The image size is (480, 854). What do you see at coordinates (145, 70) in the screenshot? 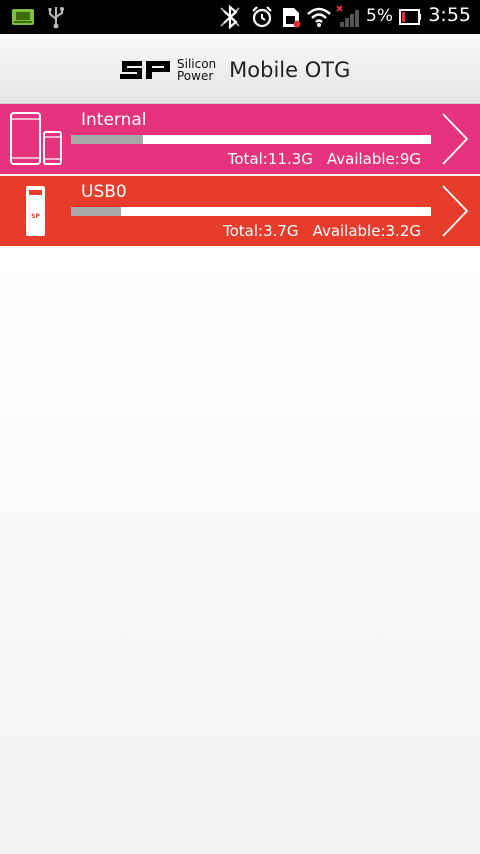
I see `silicon-power-logo-icon` at bounding box center [145, 70].